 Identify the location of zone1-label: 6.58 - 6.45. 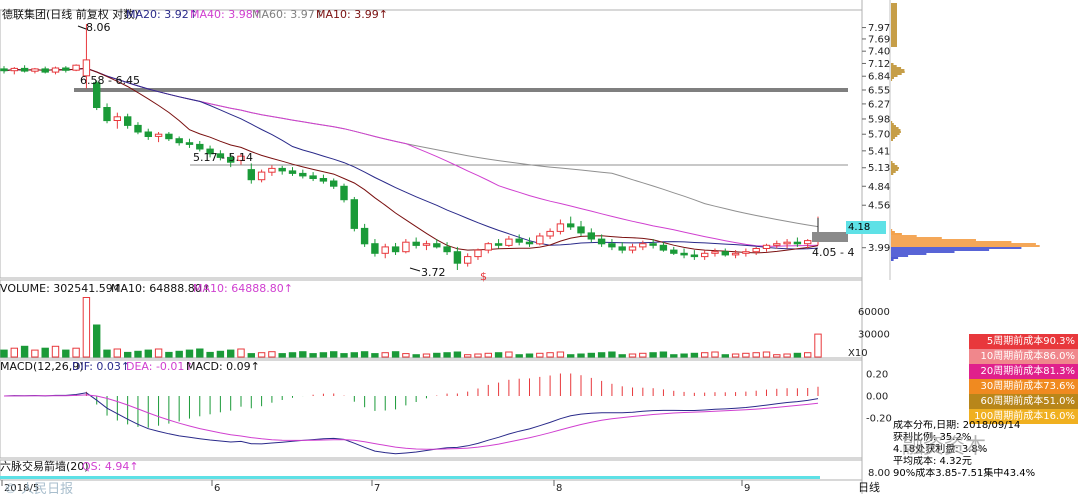
(110, 80).